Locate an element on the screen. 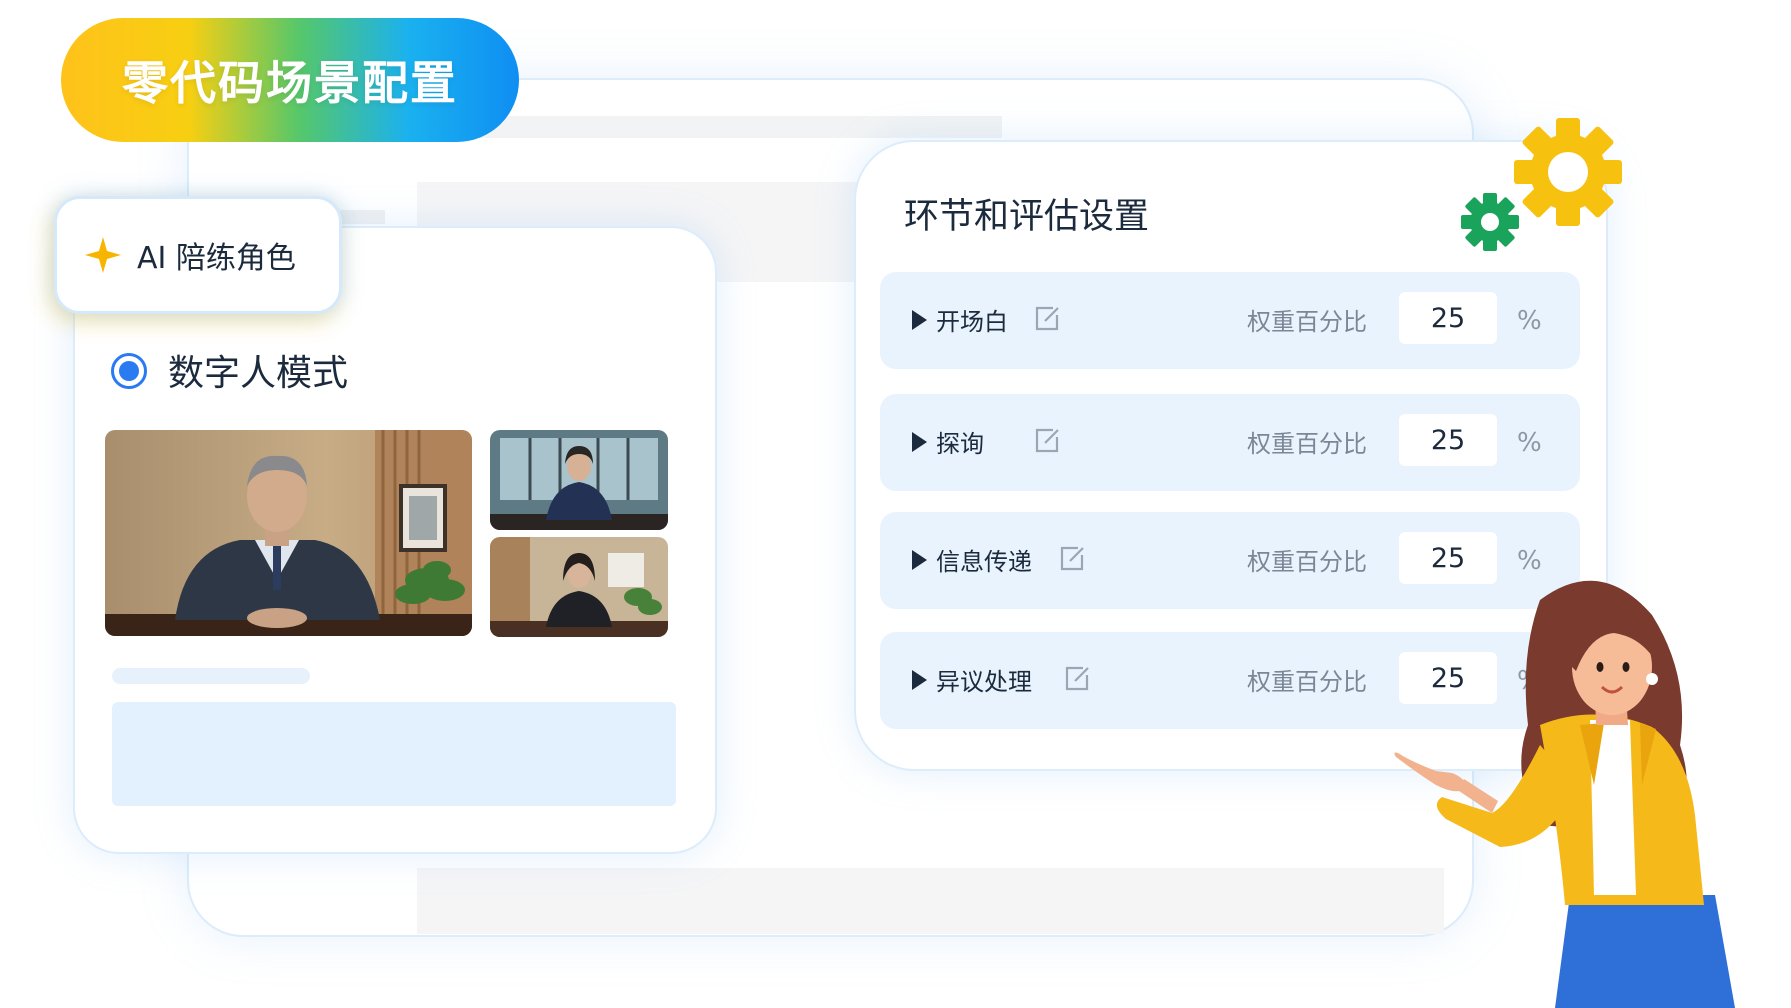 This screenshot has width=1791, height=1008. digital-human-mode-label: 数字人模式 is located at coordinates (258, 373).